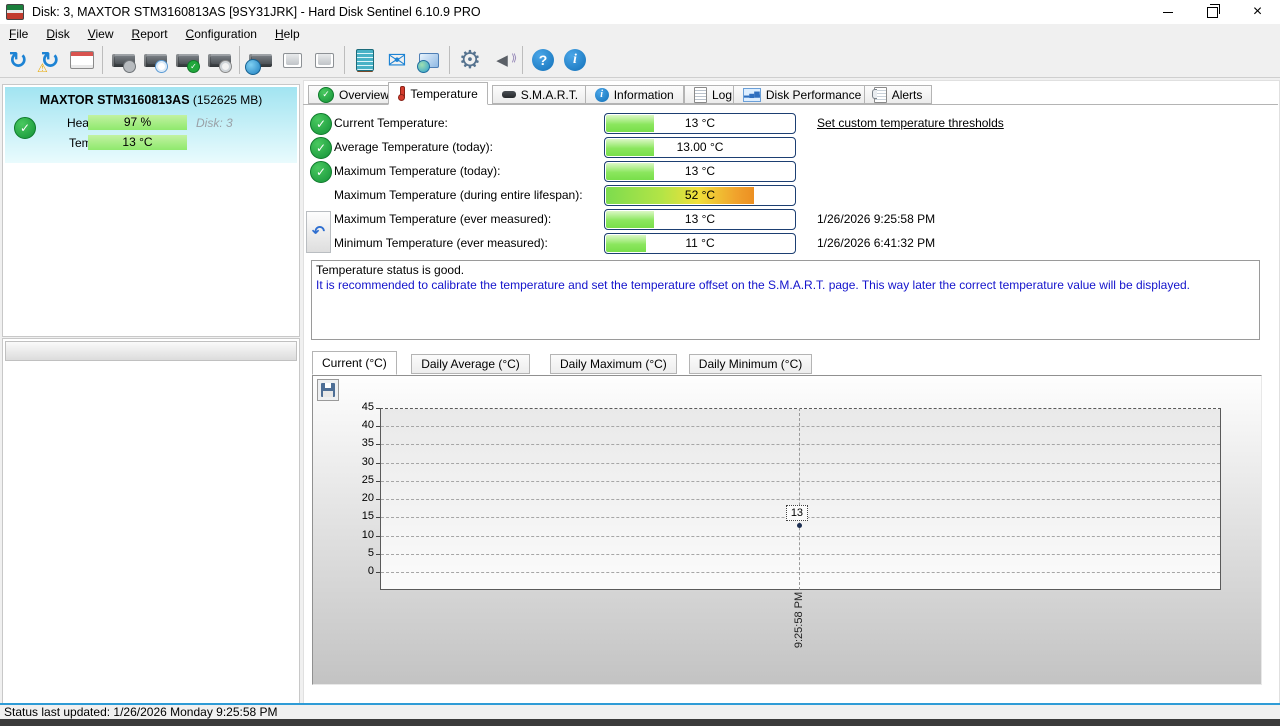  Describe the element at coordinates (370, 552) in the screenshot. I see `y-axis-label: 5` at that location.